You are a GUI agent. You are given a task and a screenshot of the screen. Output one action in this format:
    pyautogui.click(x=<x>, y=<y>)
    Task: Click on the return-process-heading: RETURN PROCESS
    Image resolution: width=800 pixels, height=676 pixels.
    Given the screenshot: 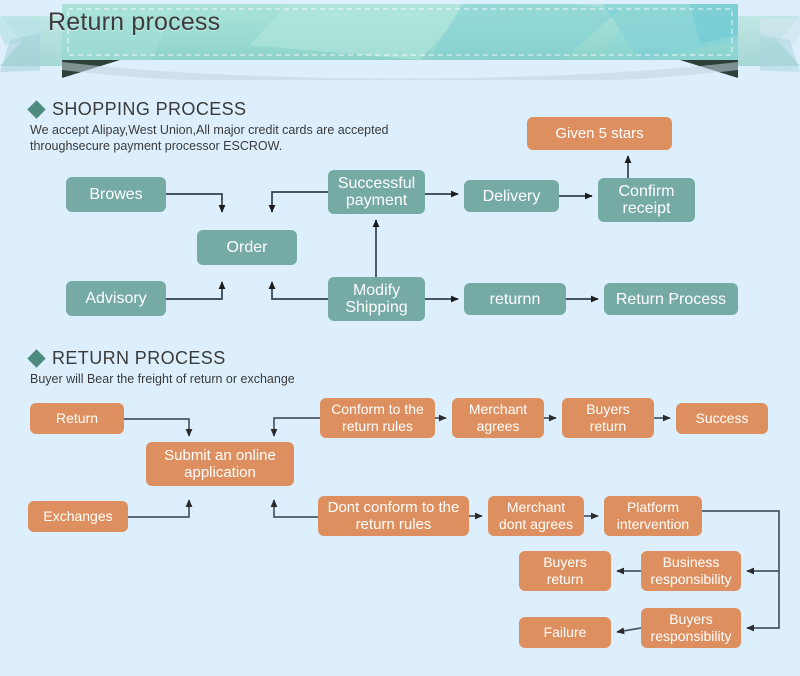 What is the action you would take?
    pyautogui.click(x=126, y=358)
    